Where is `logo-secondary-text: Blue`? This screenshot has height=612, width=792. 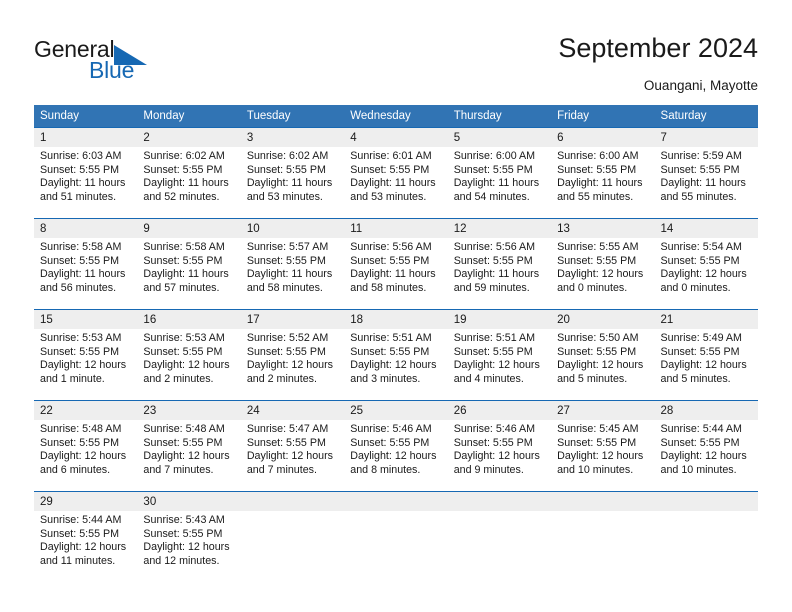 logo-secondary-text: Blue is located at coordinates (112, 70).